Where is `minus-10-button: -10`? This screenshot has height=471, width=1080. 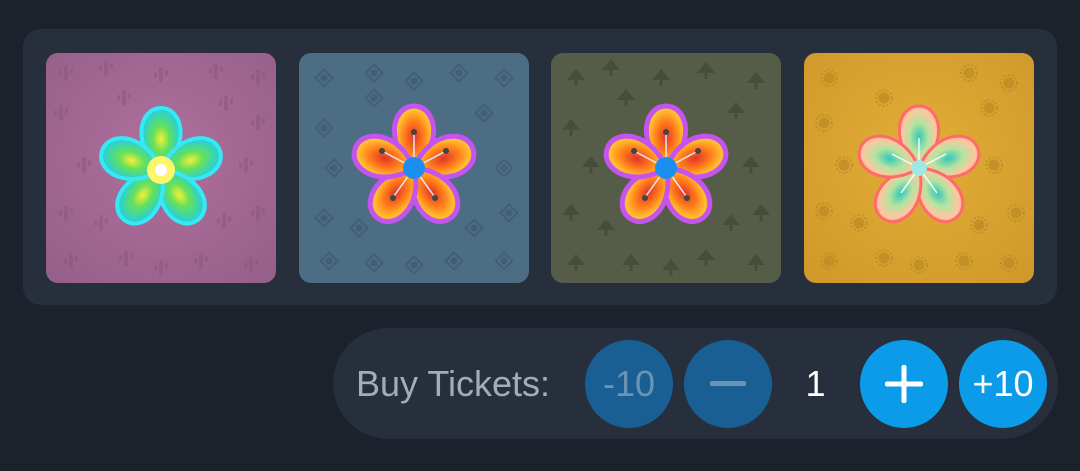 minus-10-button: -10 is located at coordinates (629, 384).